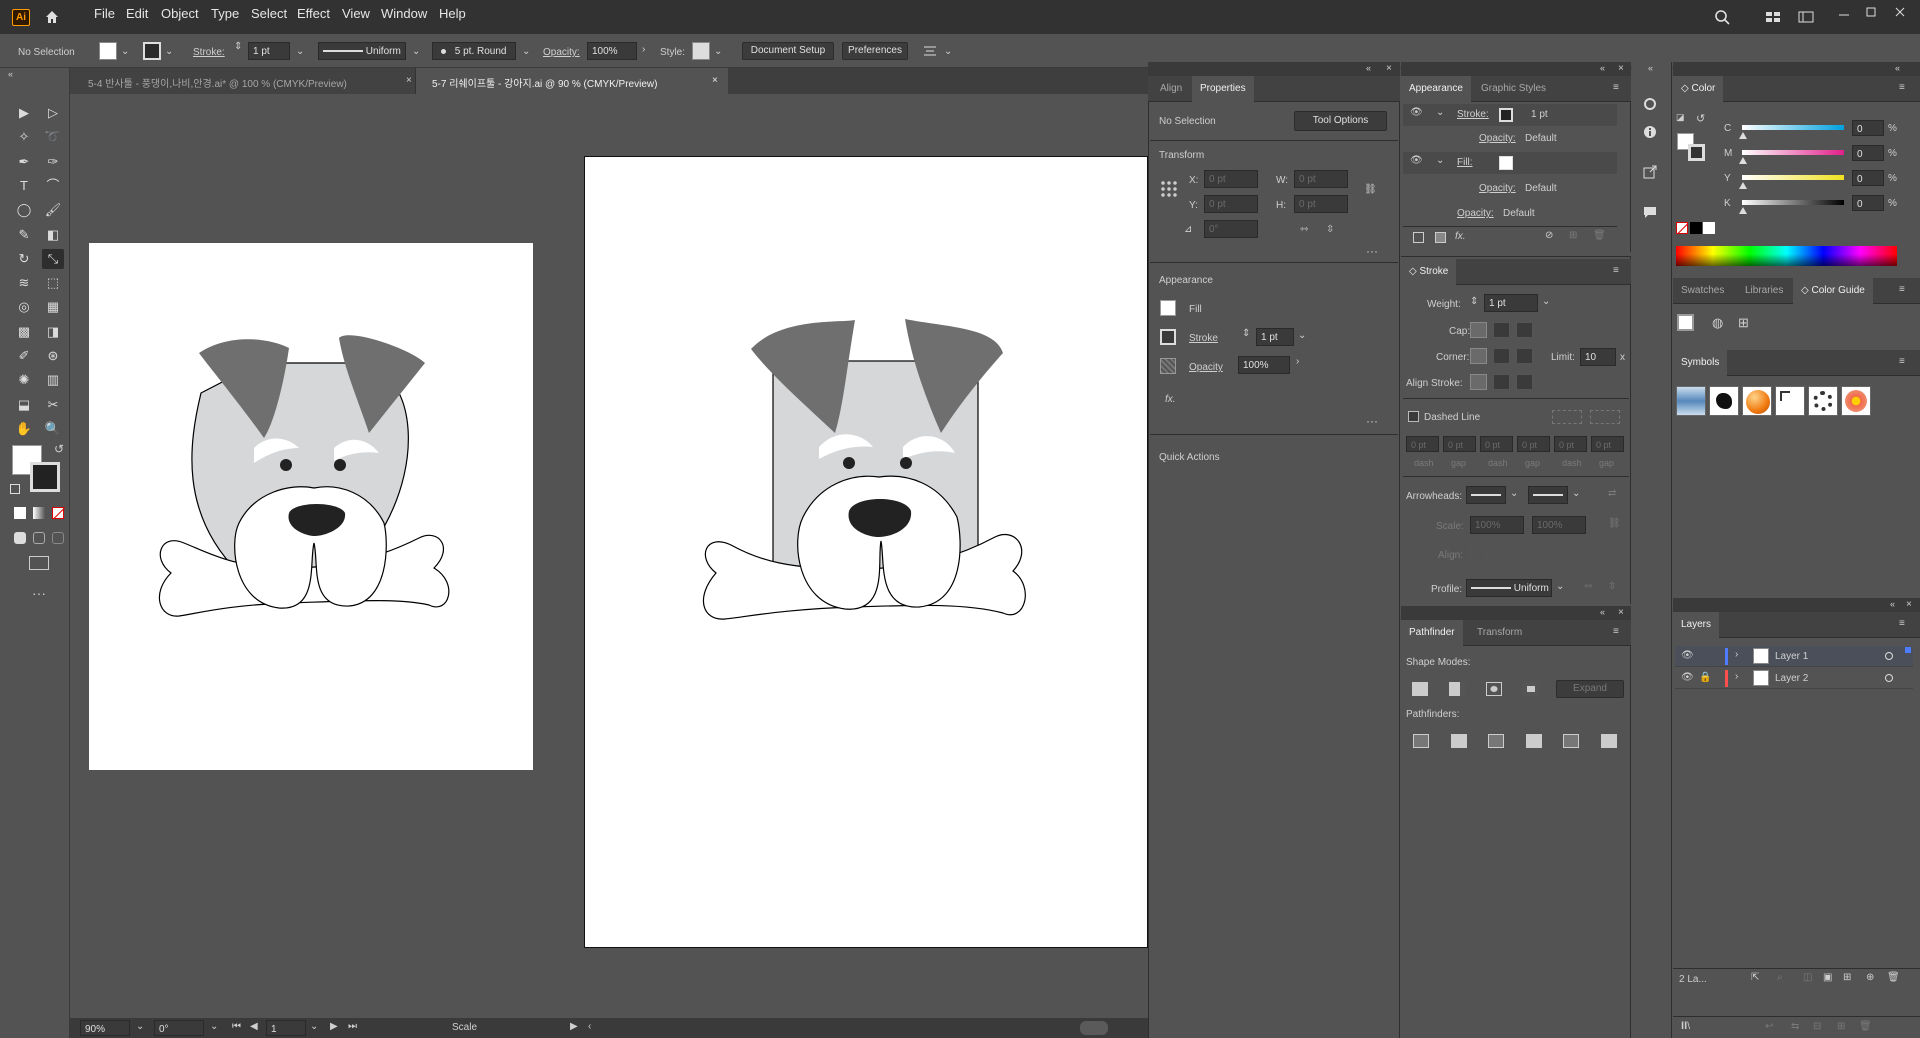 Image resolution: width=1920 pixels, height=1038 pixels. Describe the element at coordinates (1436, 89) in the screenshot. I see `tab-appearance: Appearance` at that location.